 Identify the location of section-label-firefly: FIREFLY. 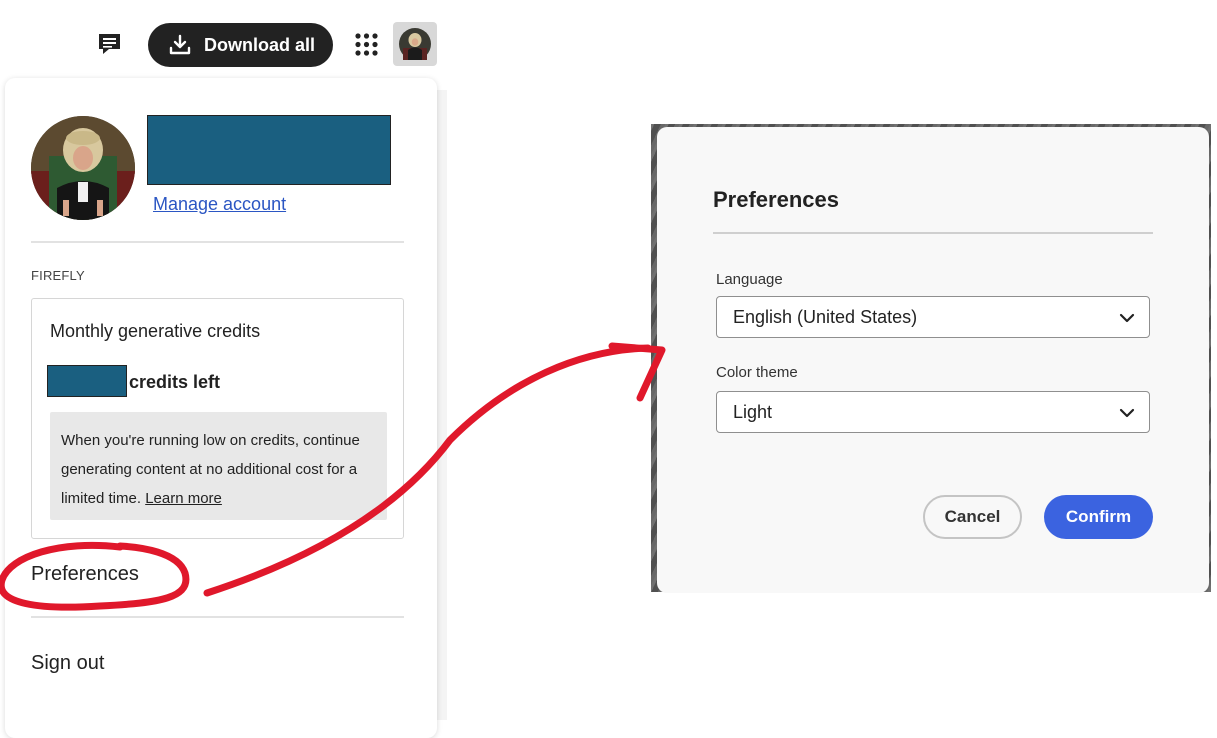
(58, 275).